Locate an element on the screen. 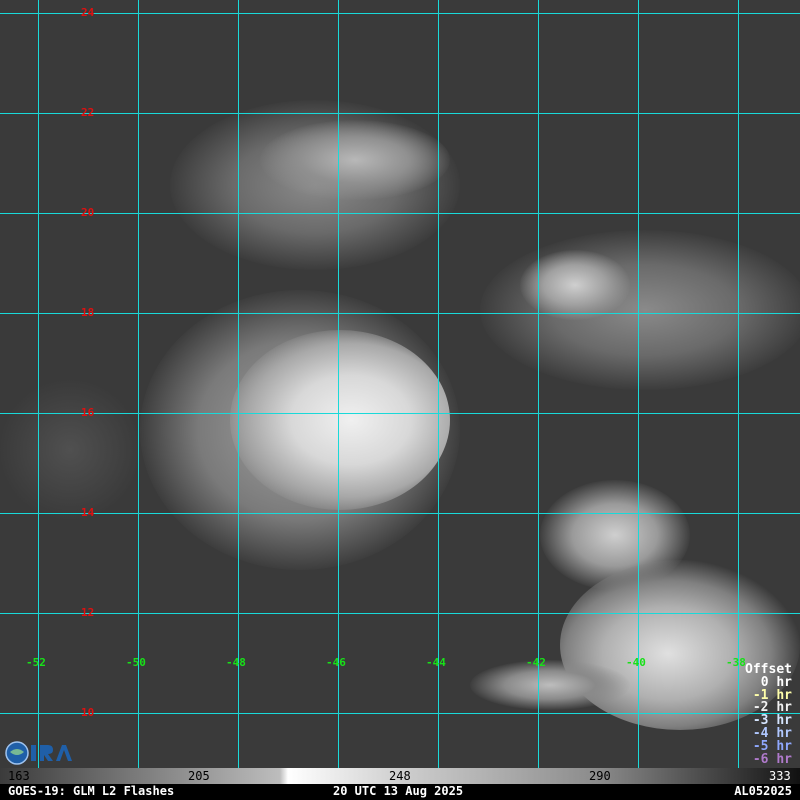 The image size is (800, 800). lon-label: -46 is located at coordinates (336, 662).